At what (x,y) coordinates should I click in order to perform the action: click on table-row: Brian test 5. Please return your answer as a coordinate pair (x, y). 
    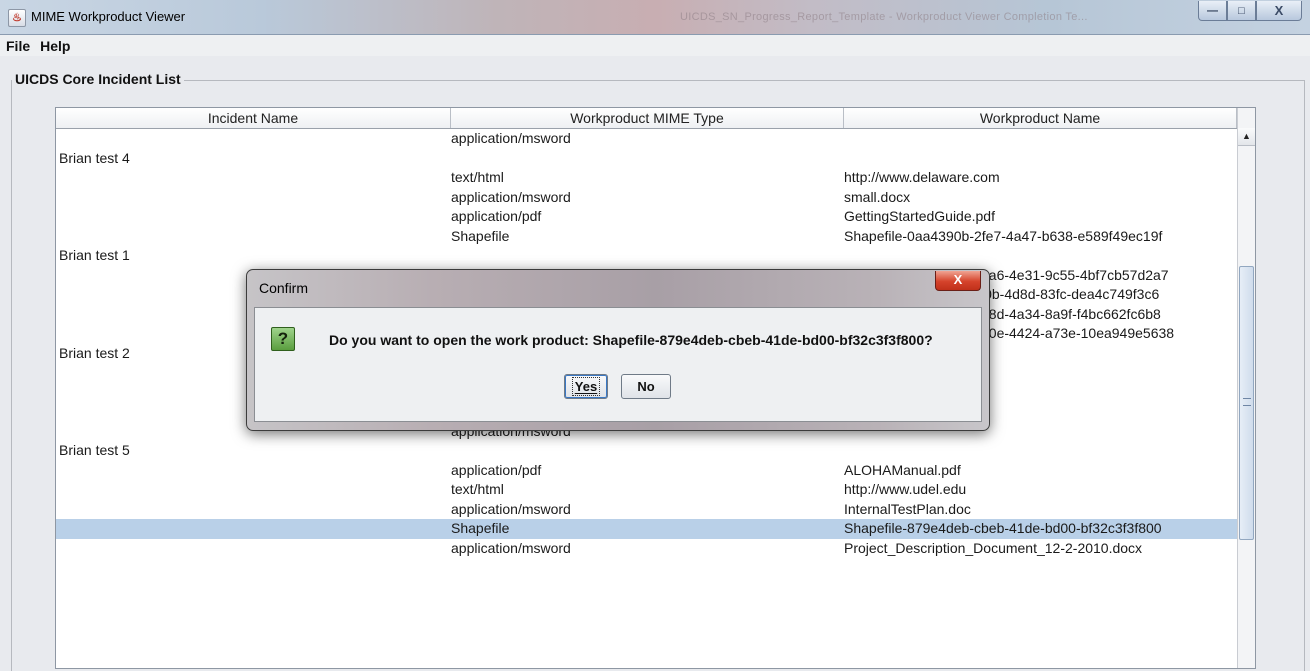
    Looking at the image, I should click on (646, 451).